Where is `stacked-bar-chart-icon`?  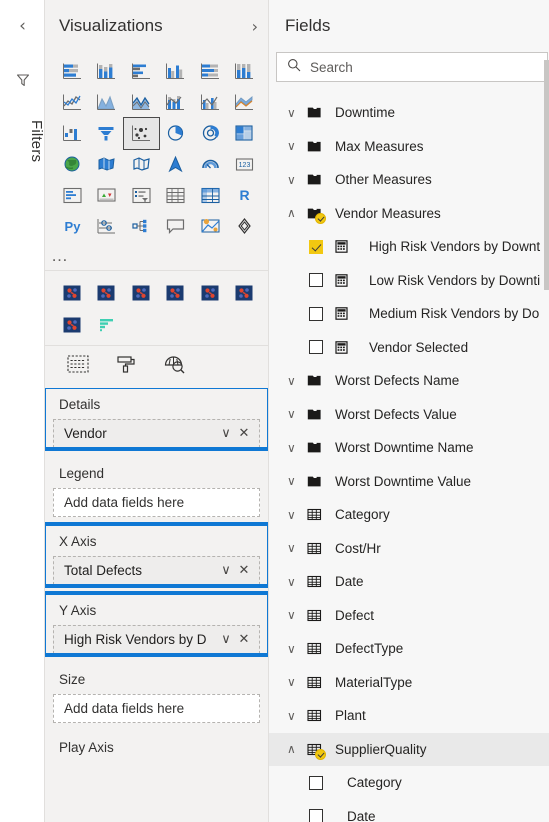 stacked-bar-chart-icon is located at coordinates (72, 71).